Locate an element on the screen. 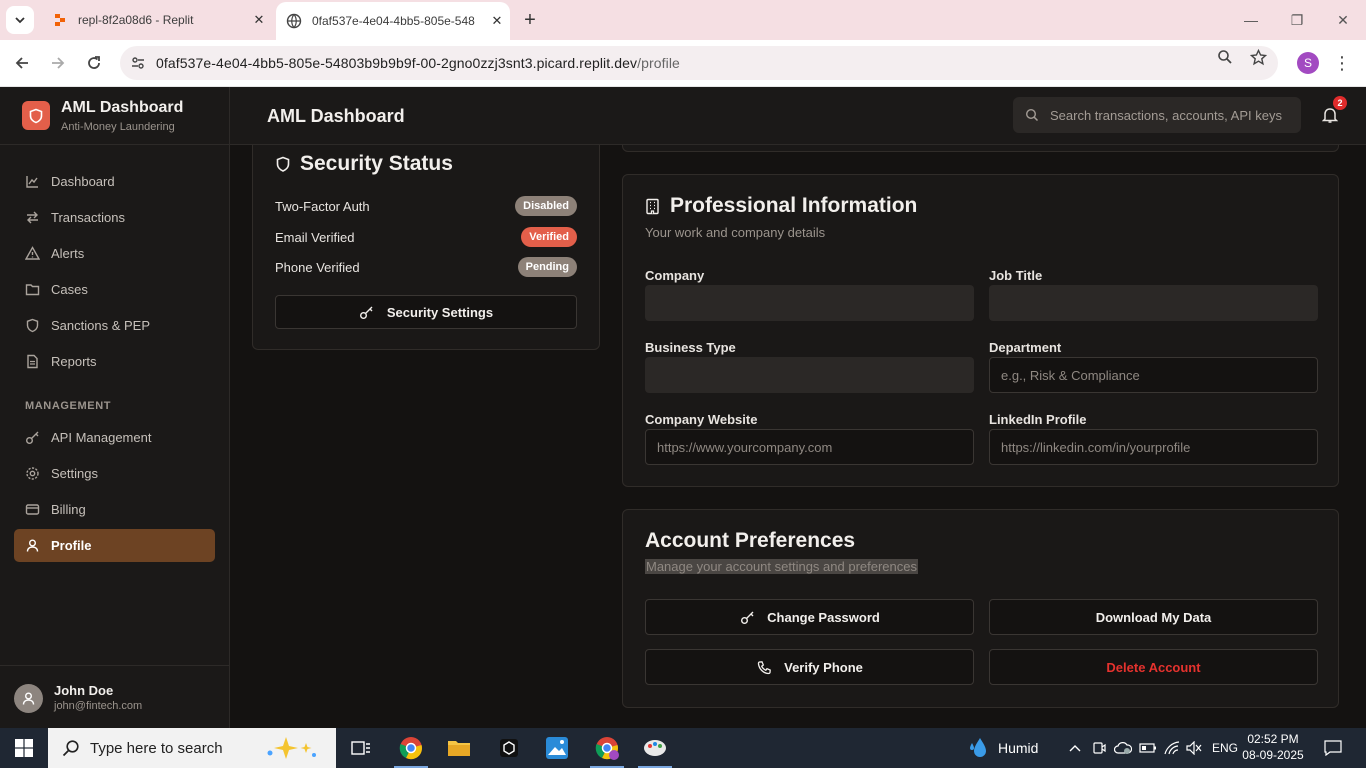 This screenshot has width=1366, height=768. verify-phone-button: Verify Phone is located at coordinates (809, 667).